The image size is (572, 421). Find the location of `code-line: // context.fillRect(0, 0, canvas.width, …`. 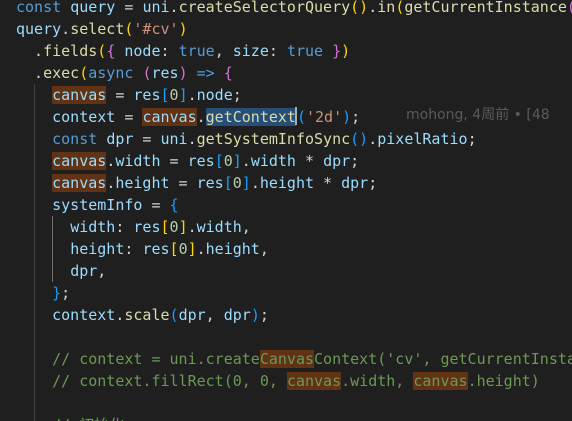

code-line: // context.fillRect(0, 0, canvas.width, … is located at coordinates (278, 381).